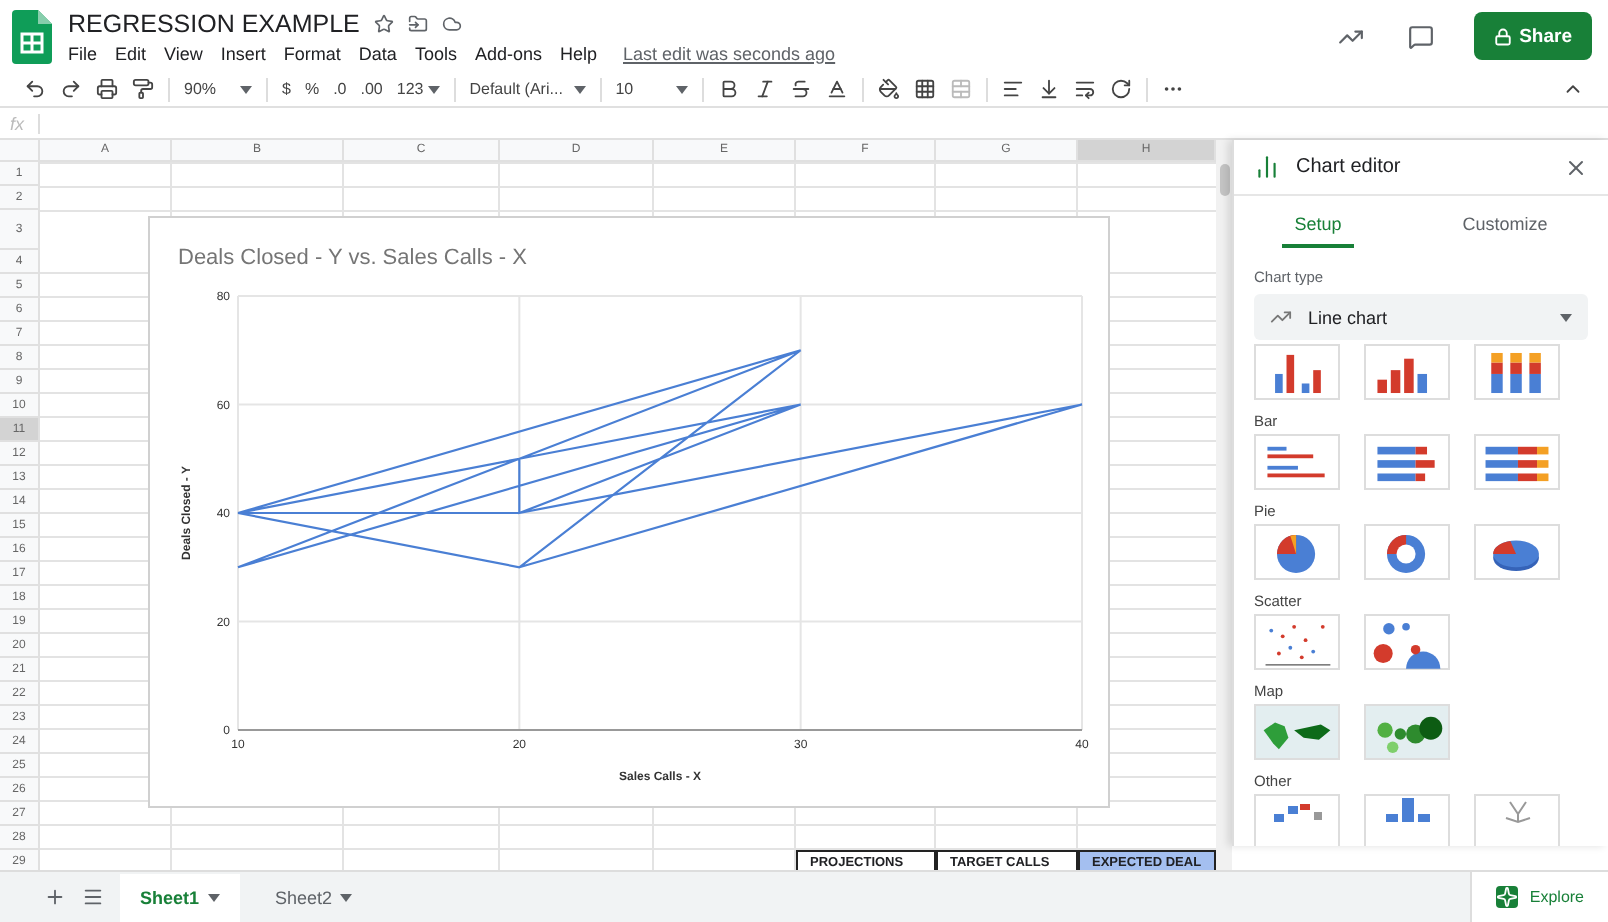 The image size is (1608, 922). What do you see at coordinates (1506, 897) in the screenshot?
I see `explore-icon` at bounding box center [1506, 897].